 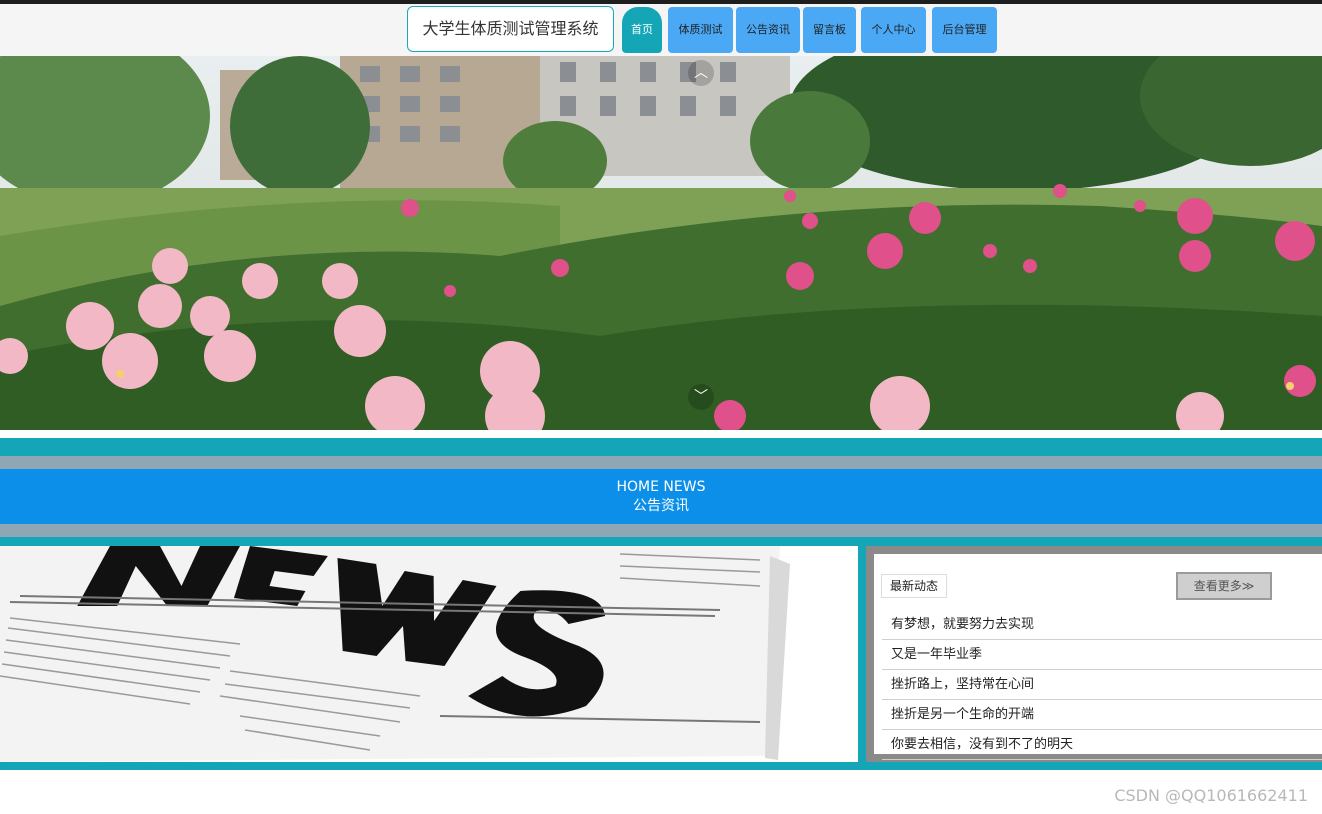 I want to click on news-item-3: 挫折路上，坚持常在心间, so click(x=1102, y=685).